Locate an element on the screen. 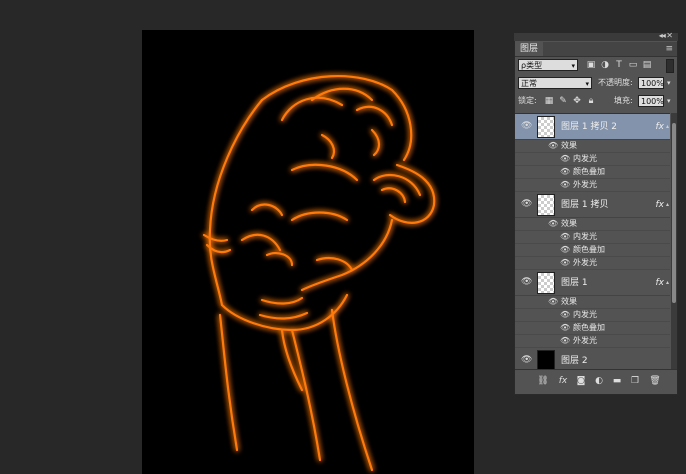  new-layer-icon: ❐ is located at coordinates (635, 381).